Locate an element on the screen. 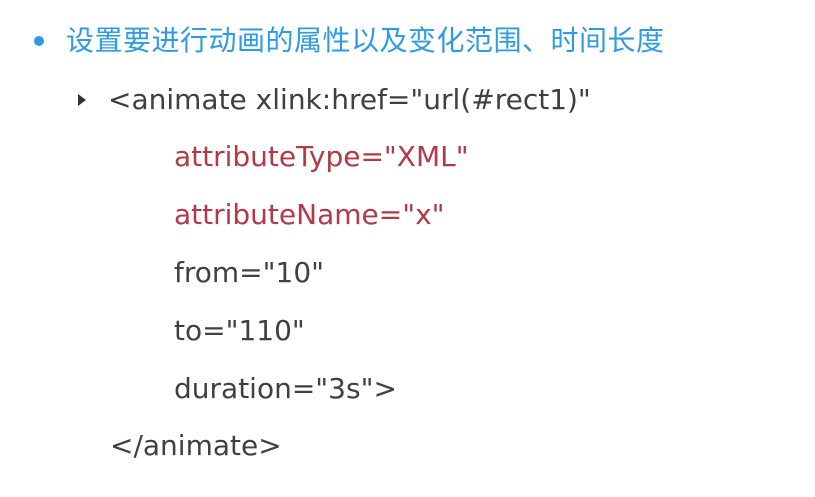 This screenshot has height=497, width=815. code-line-3: attributeName="x" is located at coordinates (309, 214).